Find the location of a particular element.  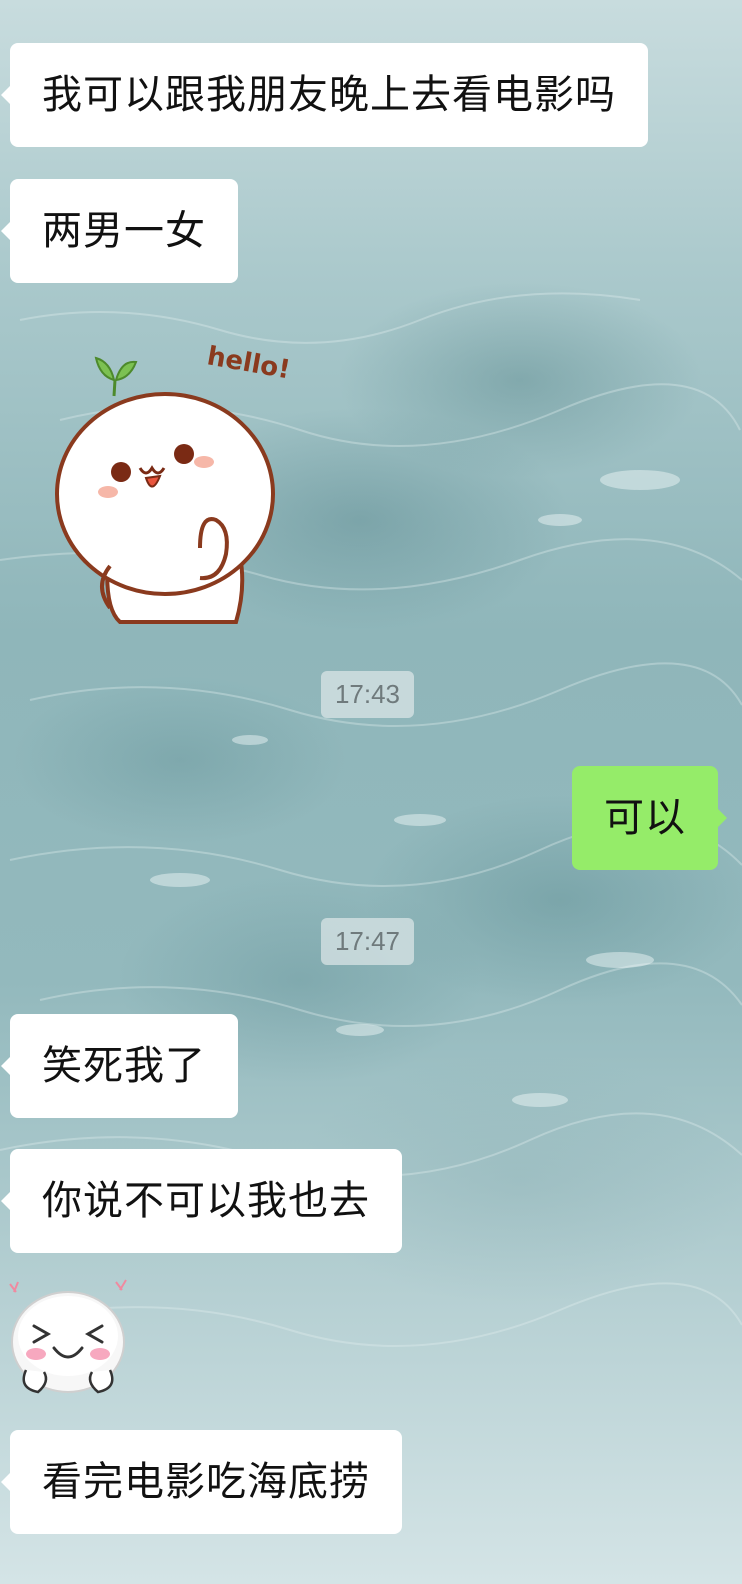

message-bubble-incoming: 你说不可以我也去 is located at coordinates (201, 1201).